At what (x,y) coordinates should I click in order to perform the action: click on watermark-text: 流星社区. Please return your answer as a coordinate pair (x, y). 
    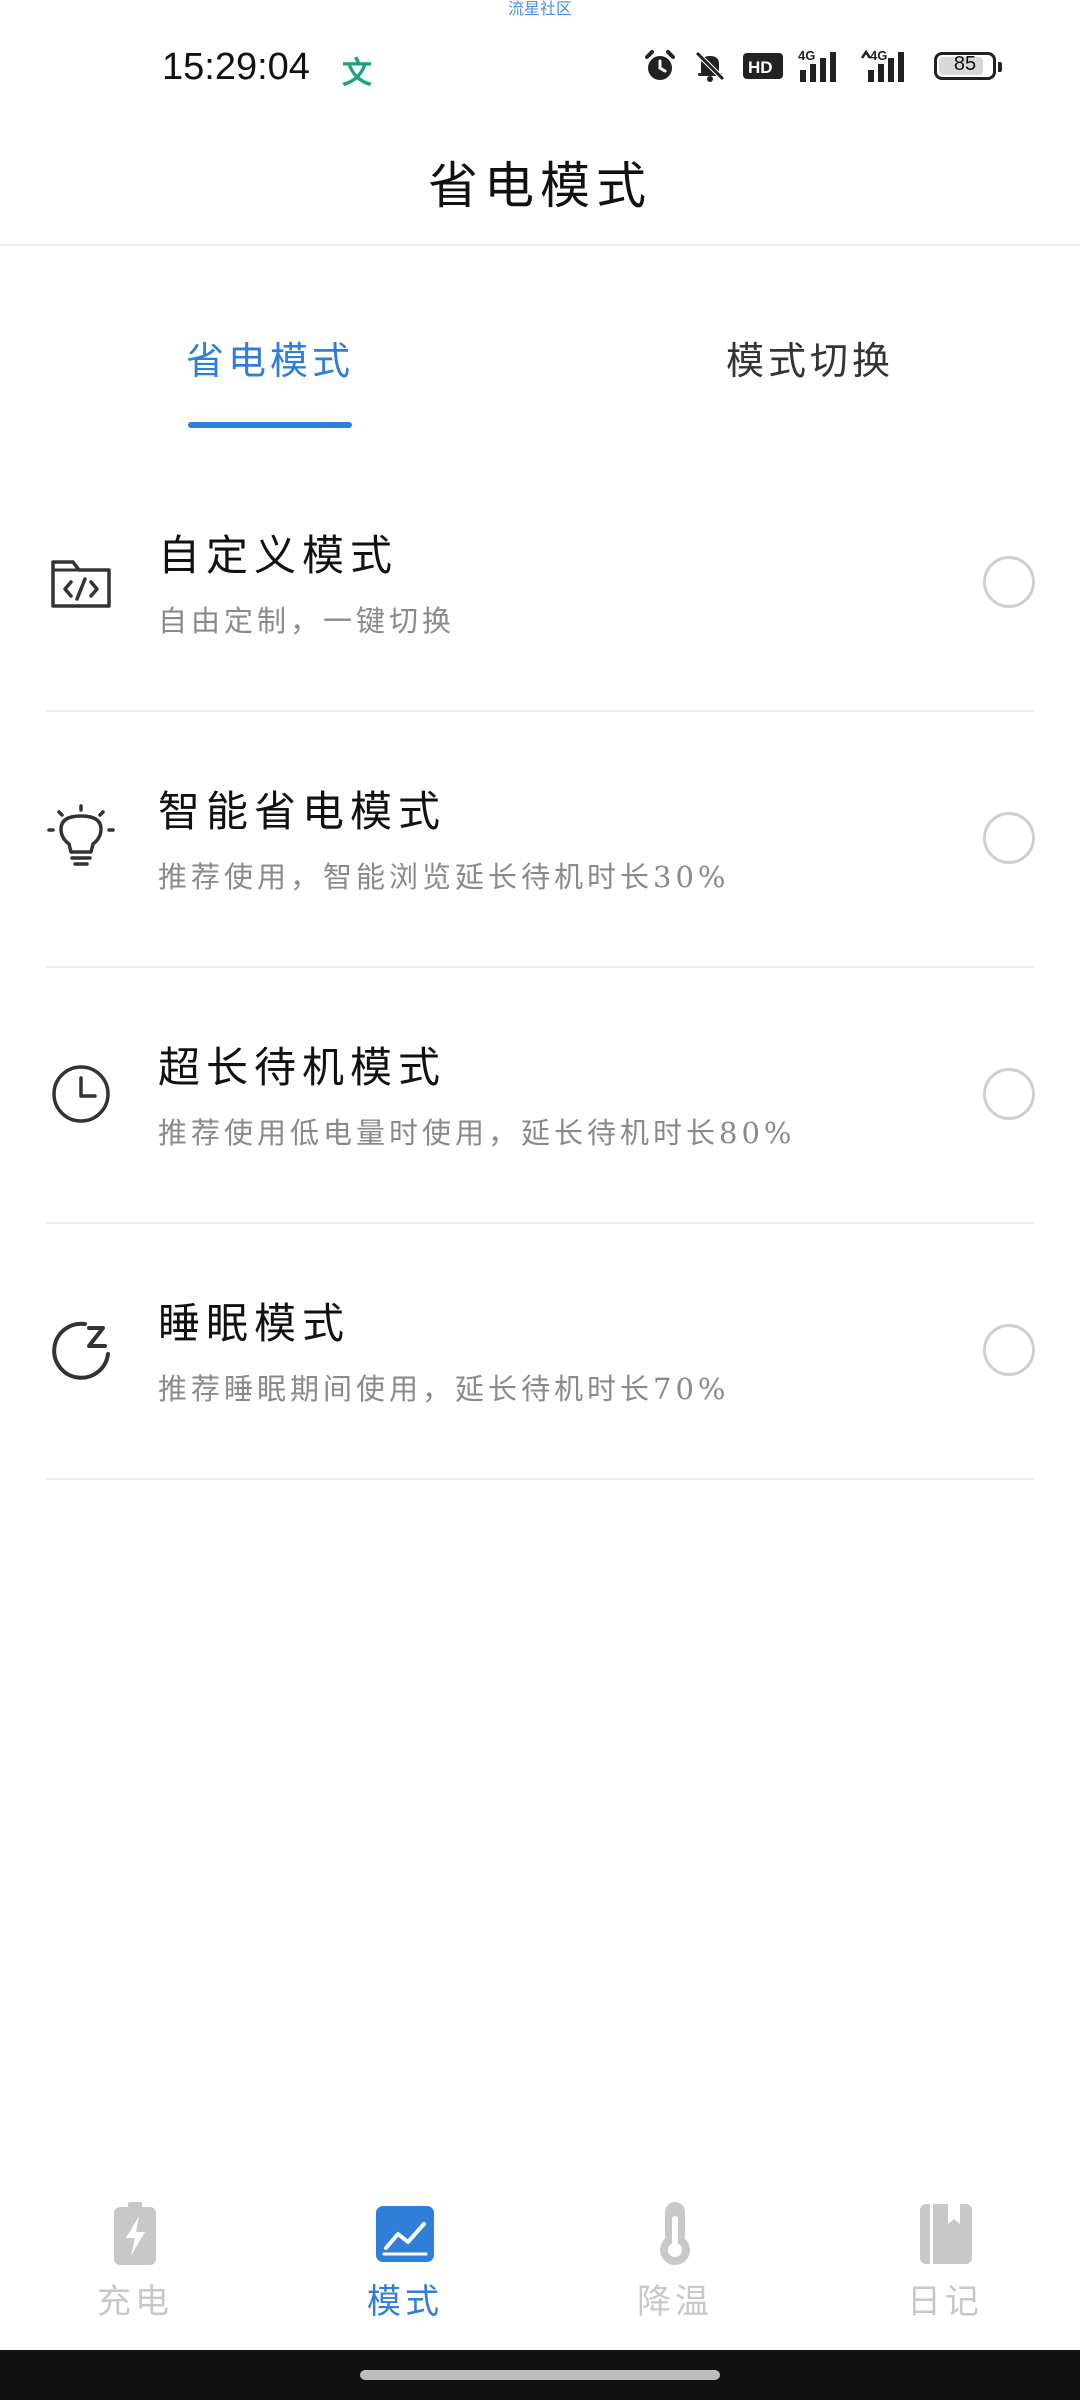
    Looking at the image, I should click on (539, 9).